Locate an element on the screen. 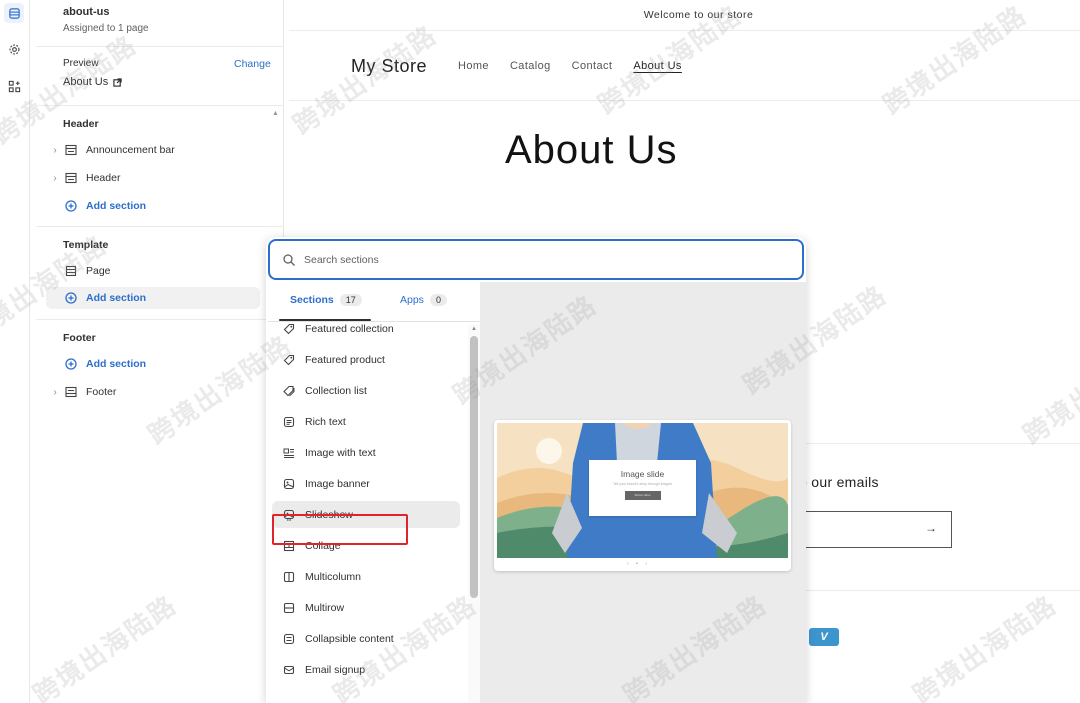  list-item-label: Email signup is located at coordinates (335, 669).